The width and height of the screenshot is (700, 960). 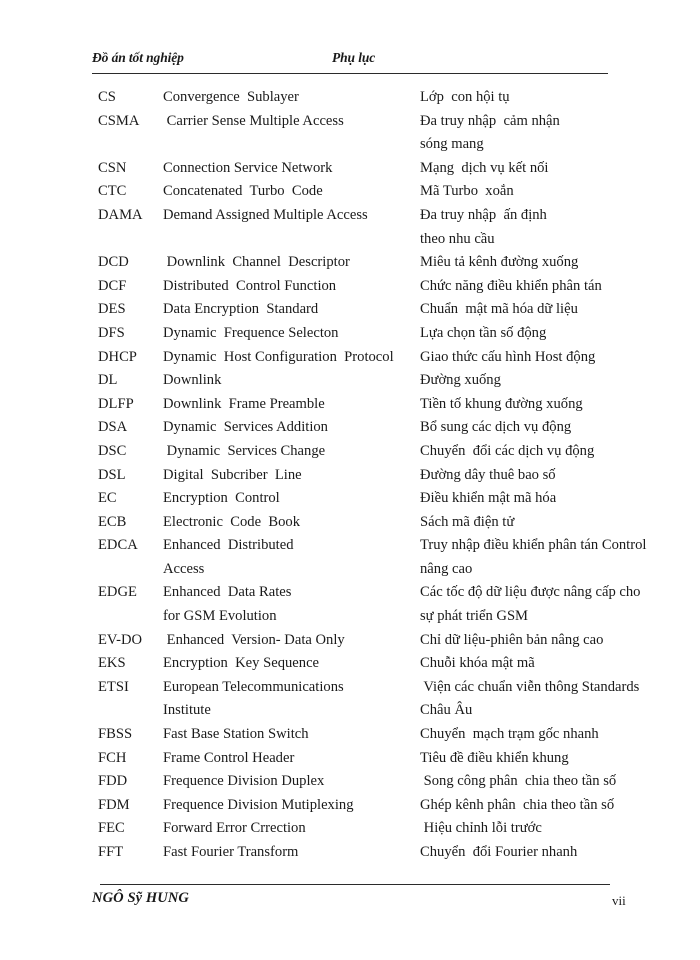 I want to click on glossary-english-term: Institute, so click(x=187, y=710).